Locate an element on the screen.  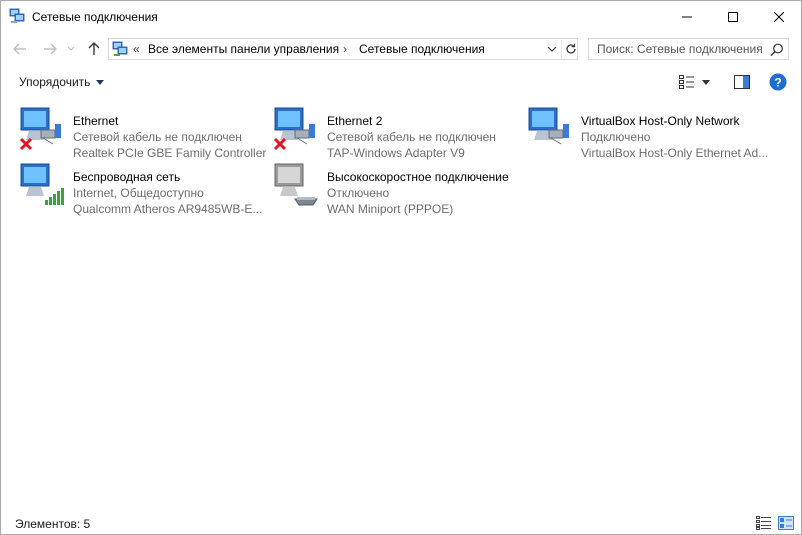
back-button is located at coordinates (20, 49).